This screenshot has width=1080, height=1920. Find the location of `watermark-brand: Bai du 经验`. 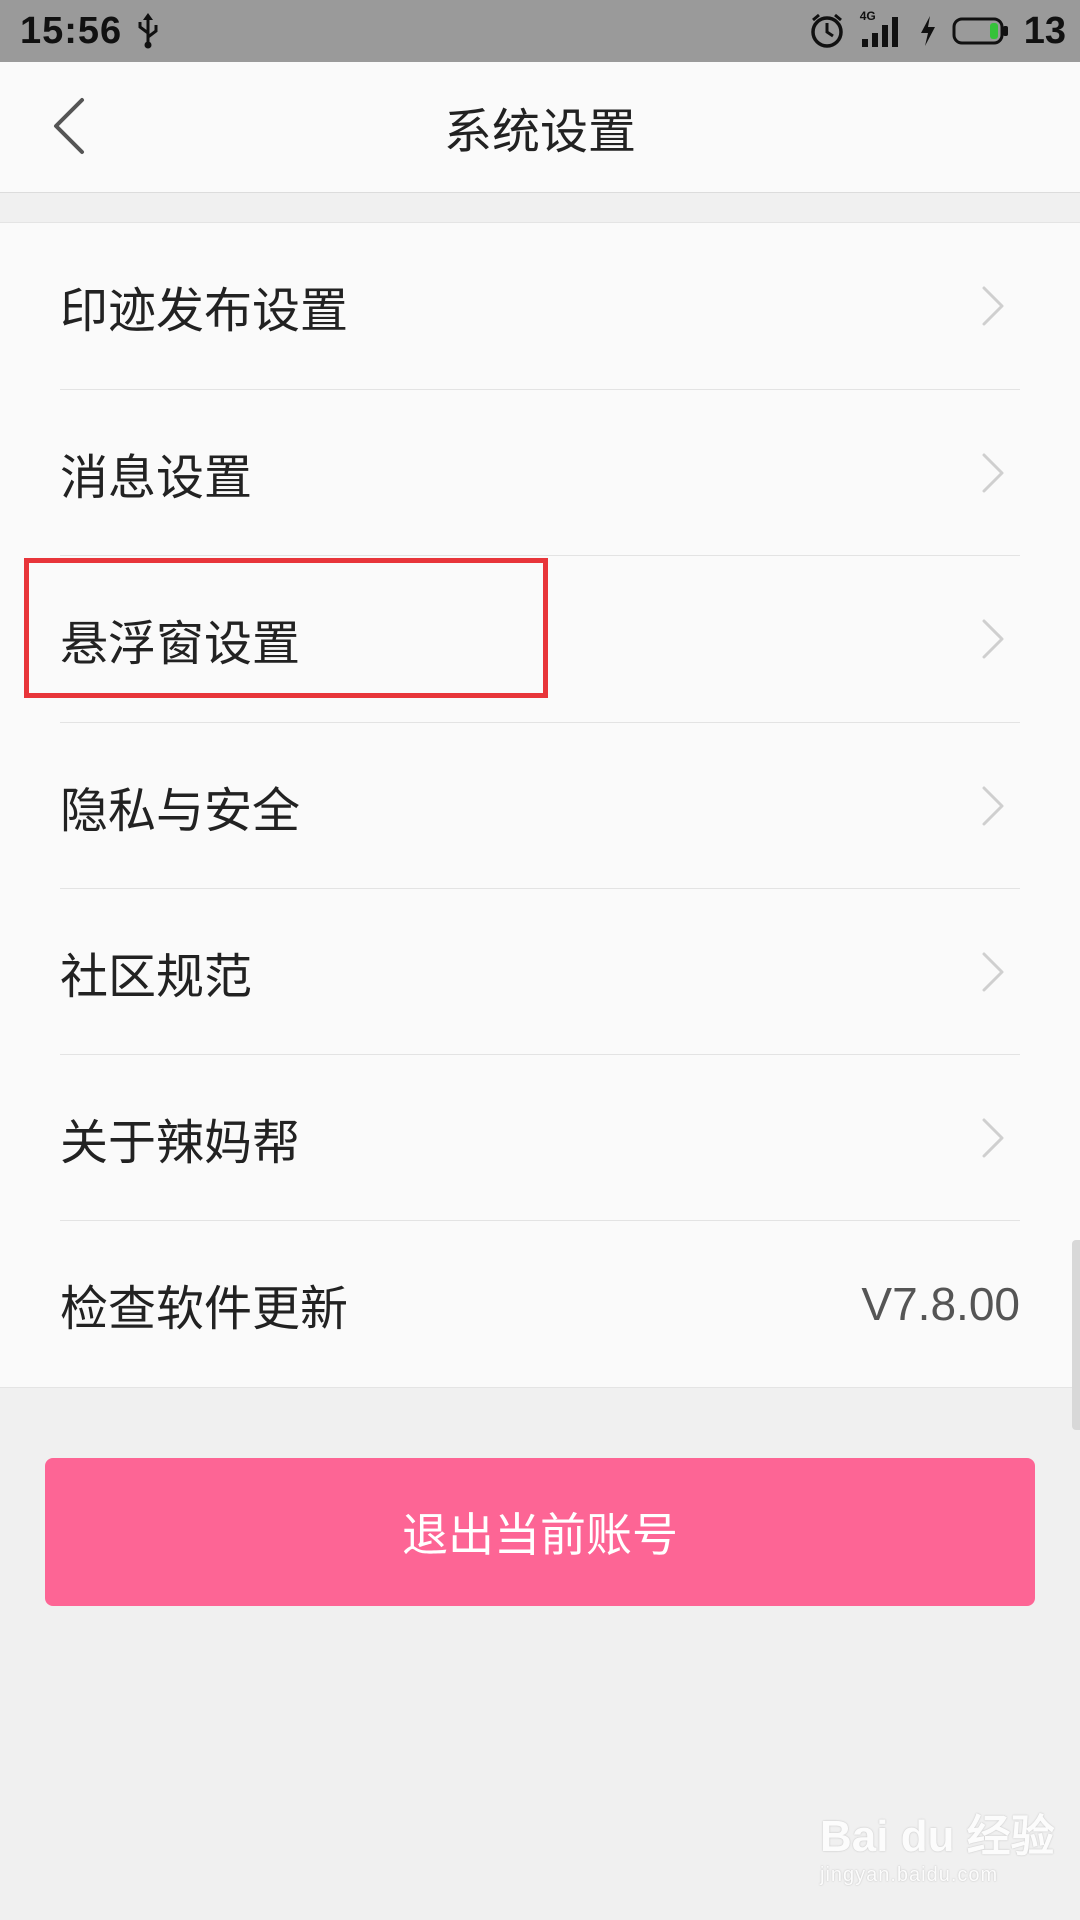

watermark-brand: Bai du 经验 is located at coordinates (937, 1836).